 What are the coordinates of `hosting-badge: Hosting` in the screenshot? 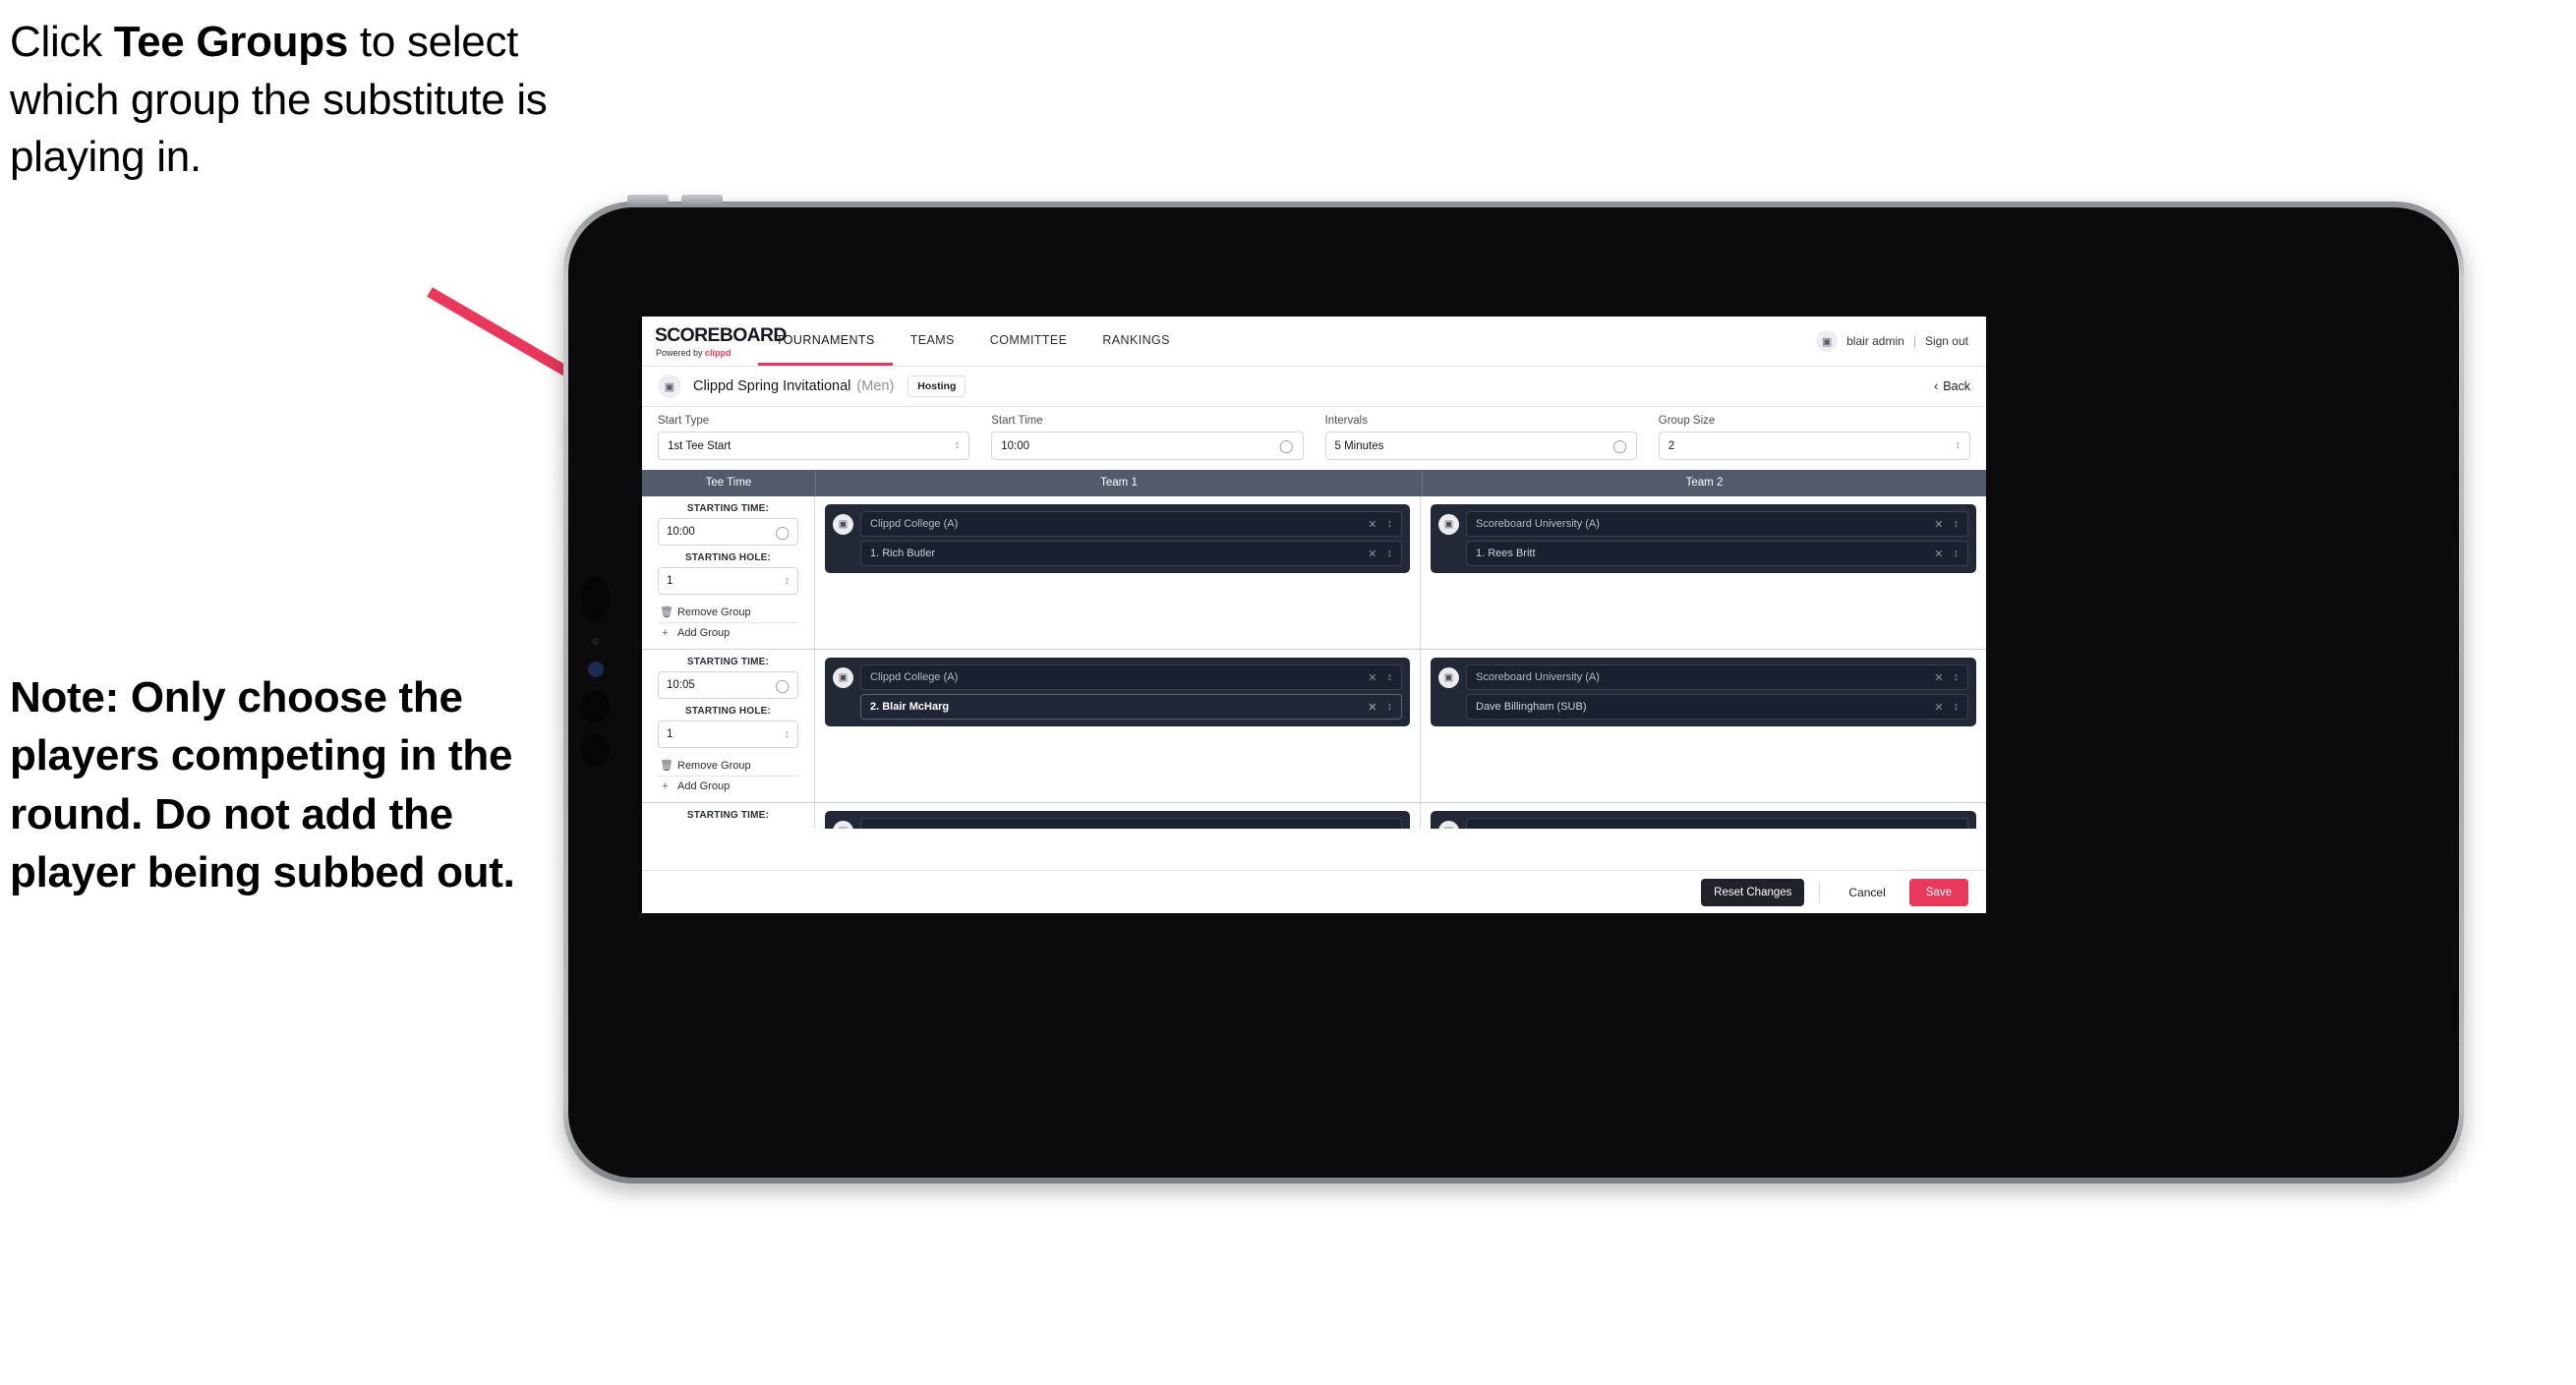 It's located at (936, 386).